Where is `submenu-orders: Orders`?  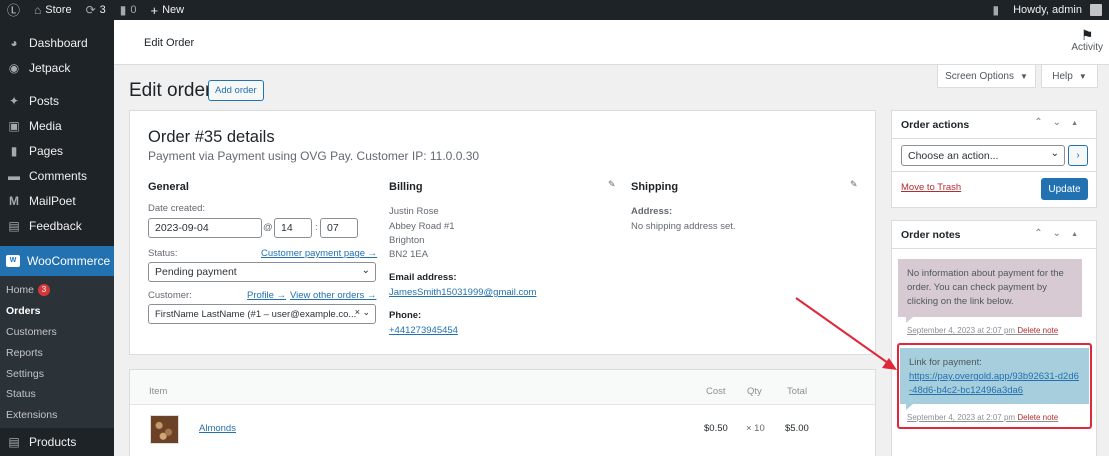
submenu-orders: Orders is located at coordinates (57, 311).